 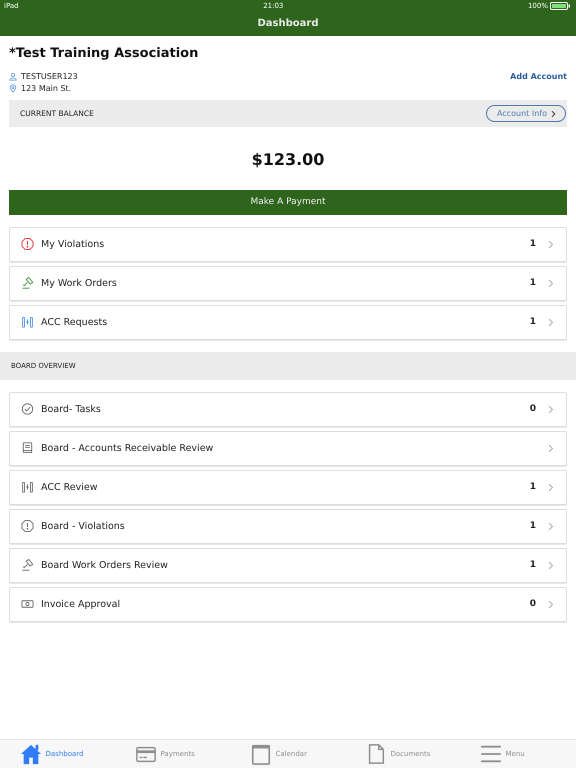 I want to click on list-item: Board- Tasks 0, so click(x=288, y=409).